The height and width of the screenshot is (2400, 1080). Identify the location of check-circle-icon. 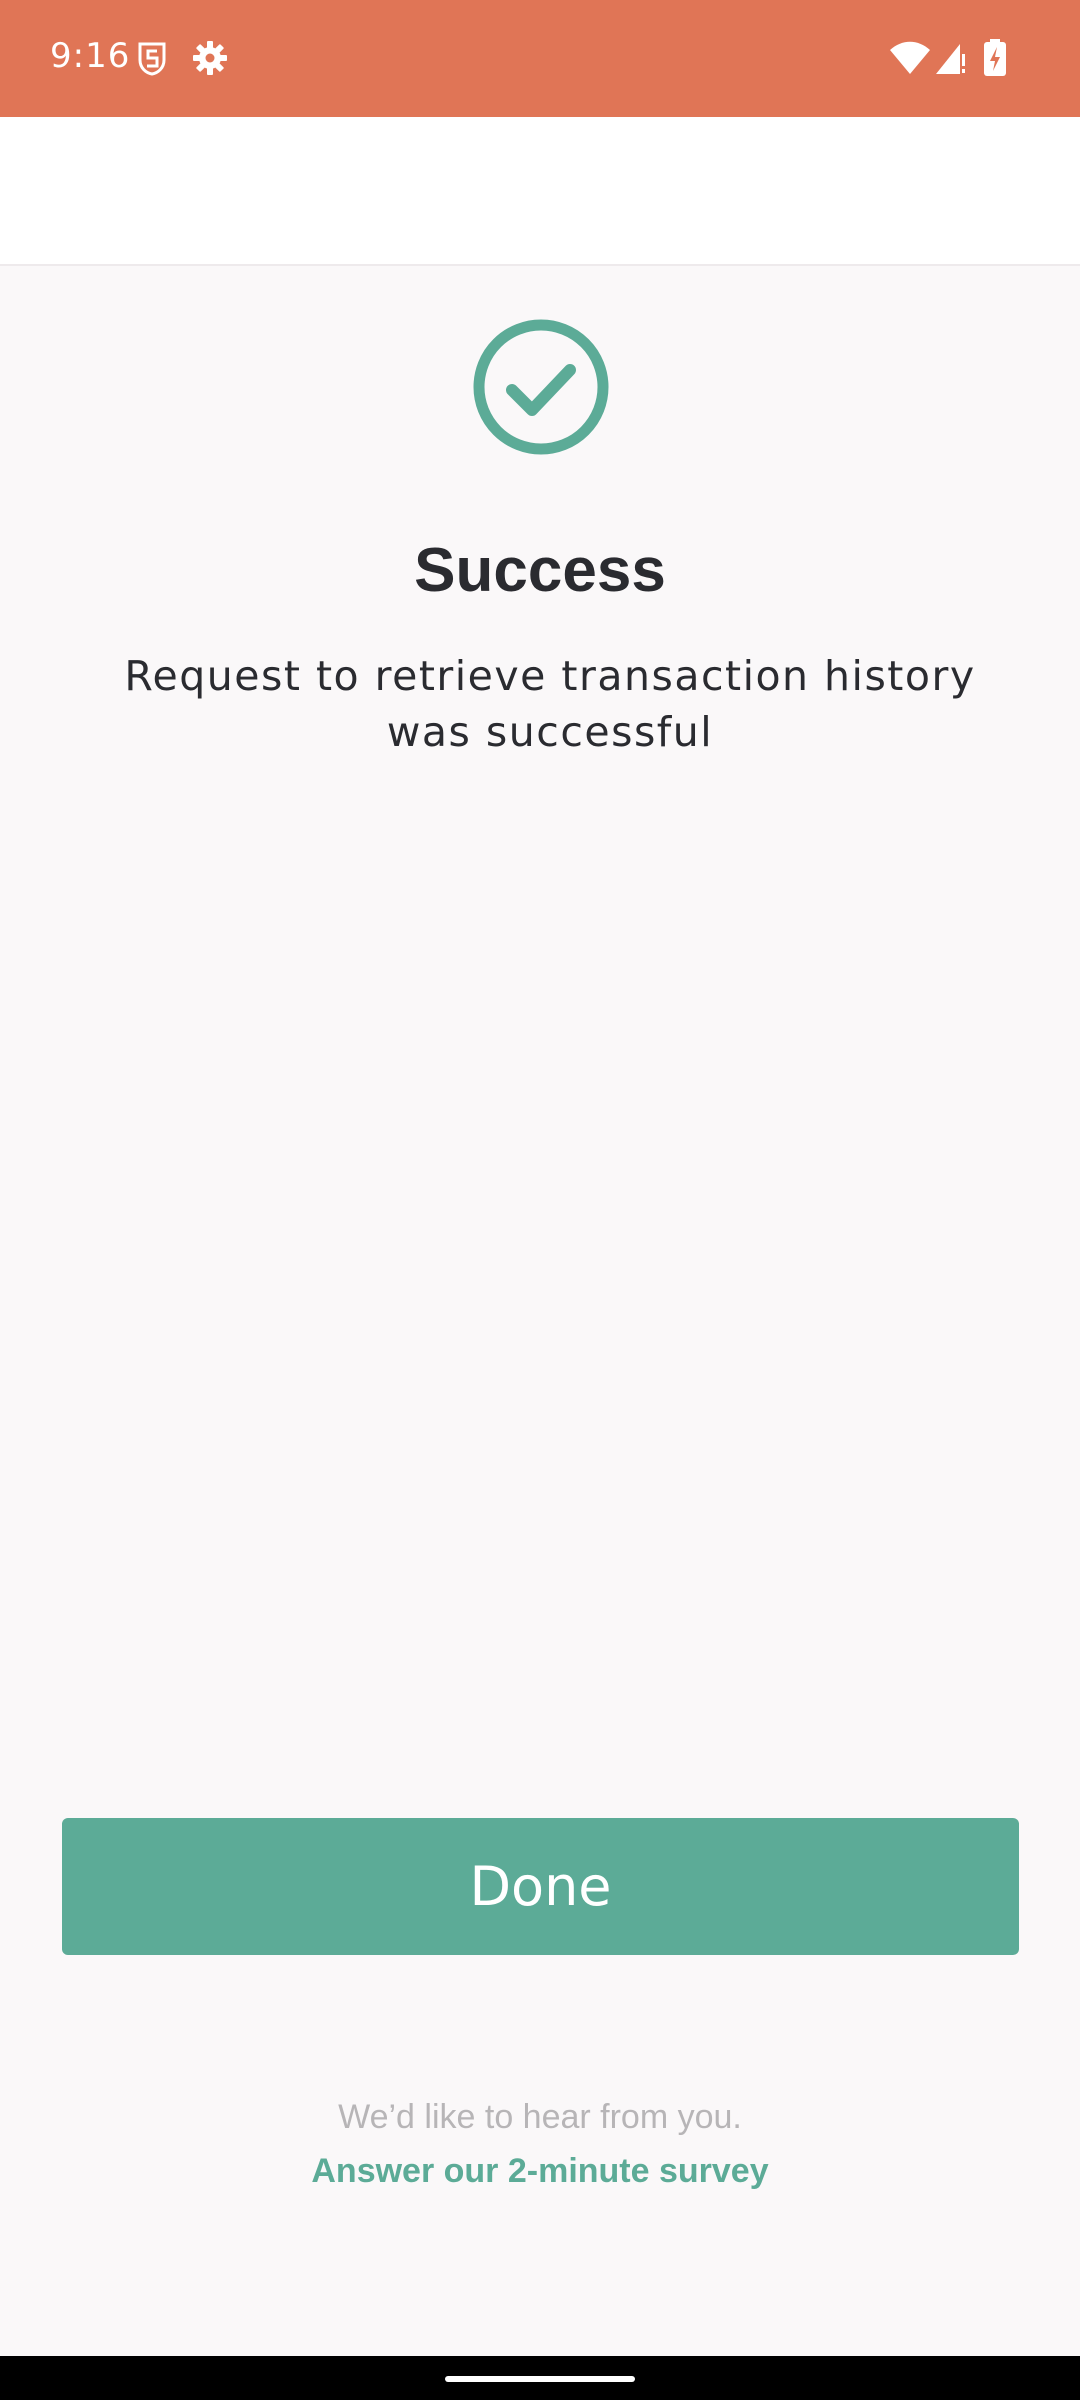
(541, 387).